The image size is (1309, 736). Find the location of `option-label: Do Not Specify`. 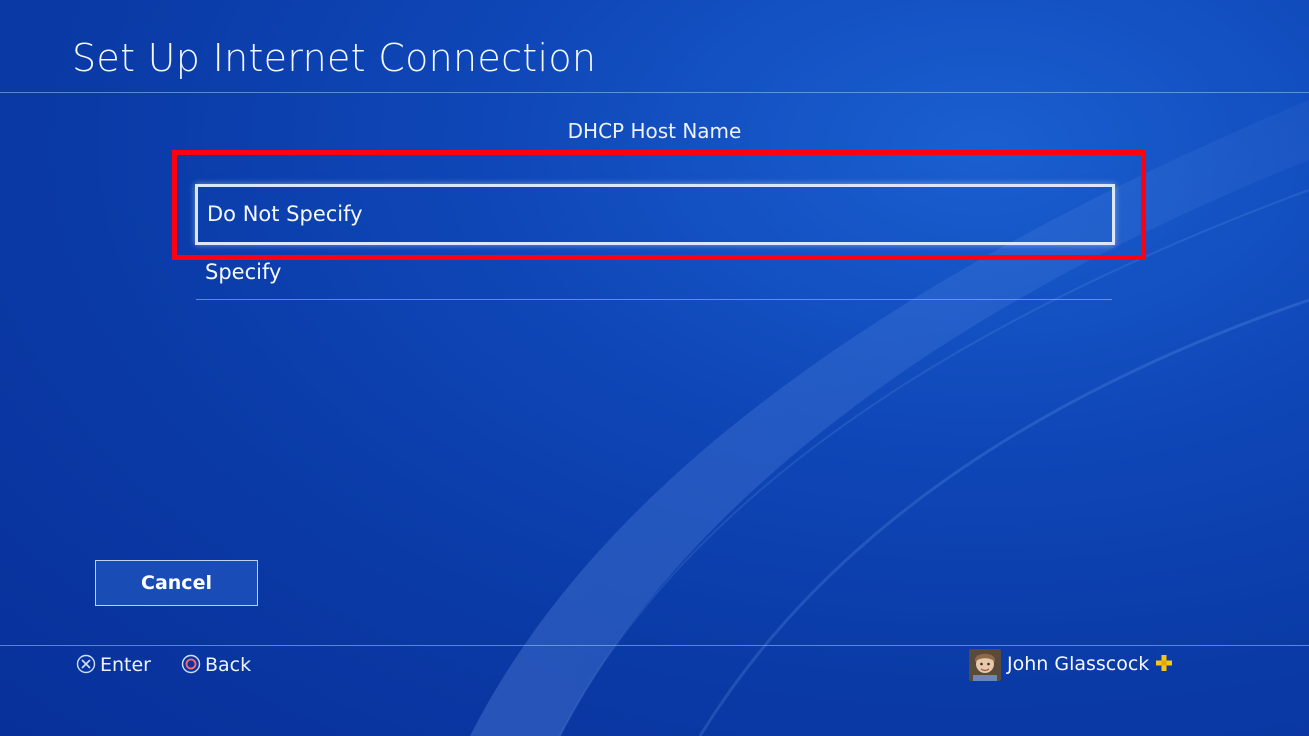

option-label: Do Not Specify is located at coordinates (285, 214).